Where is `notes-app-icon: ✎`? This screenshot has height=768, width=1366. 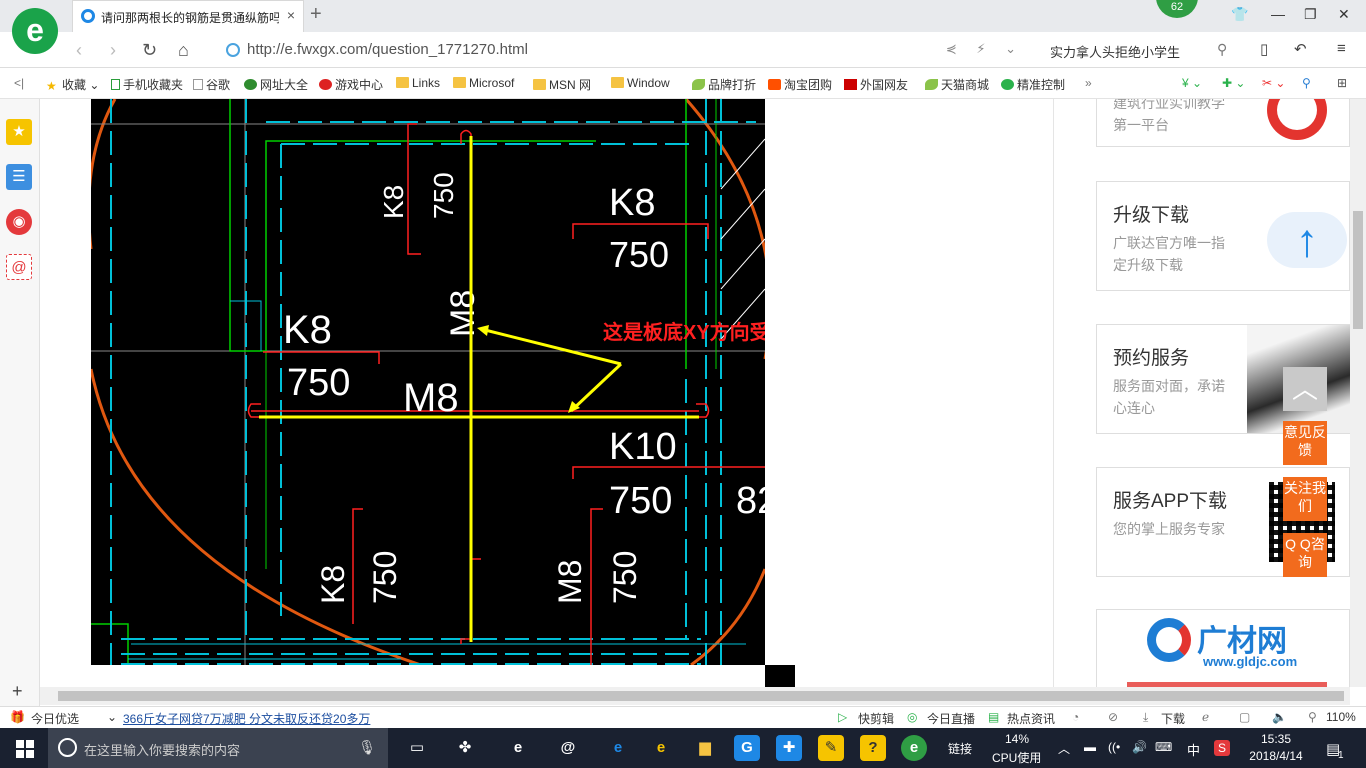
notes-app-icon: ✎ is located at coordinates (831, 748).